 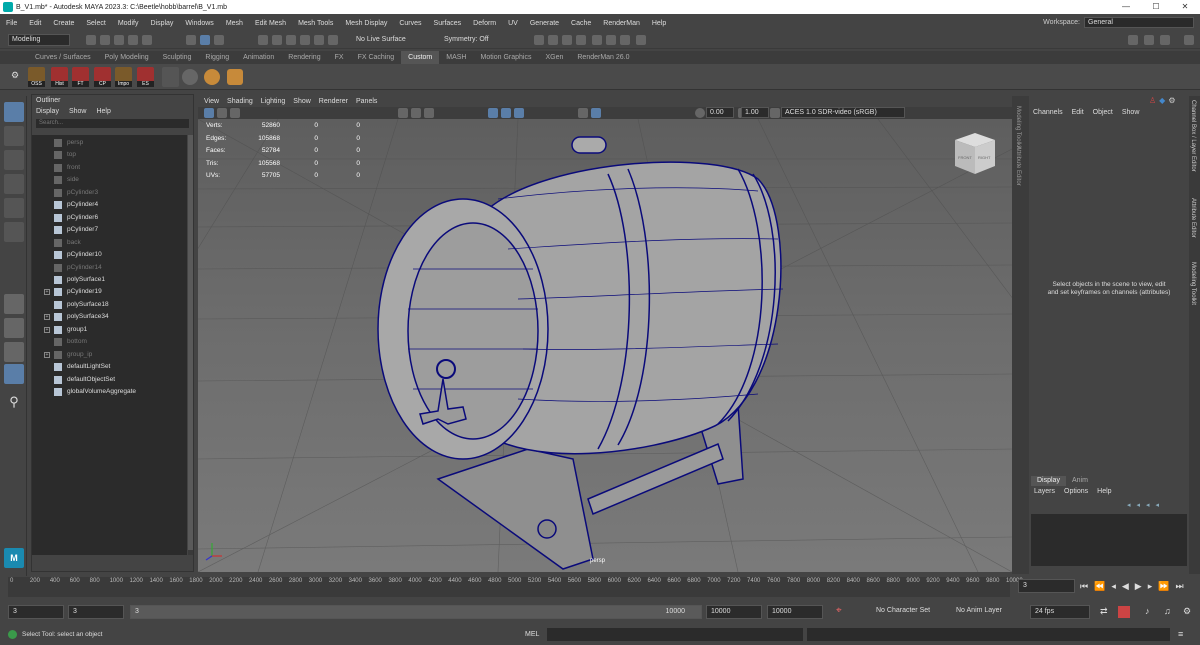 I want to click on move-tool-icon, so click(x=14, y=184).